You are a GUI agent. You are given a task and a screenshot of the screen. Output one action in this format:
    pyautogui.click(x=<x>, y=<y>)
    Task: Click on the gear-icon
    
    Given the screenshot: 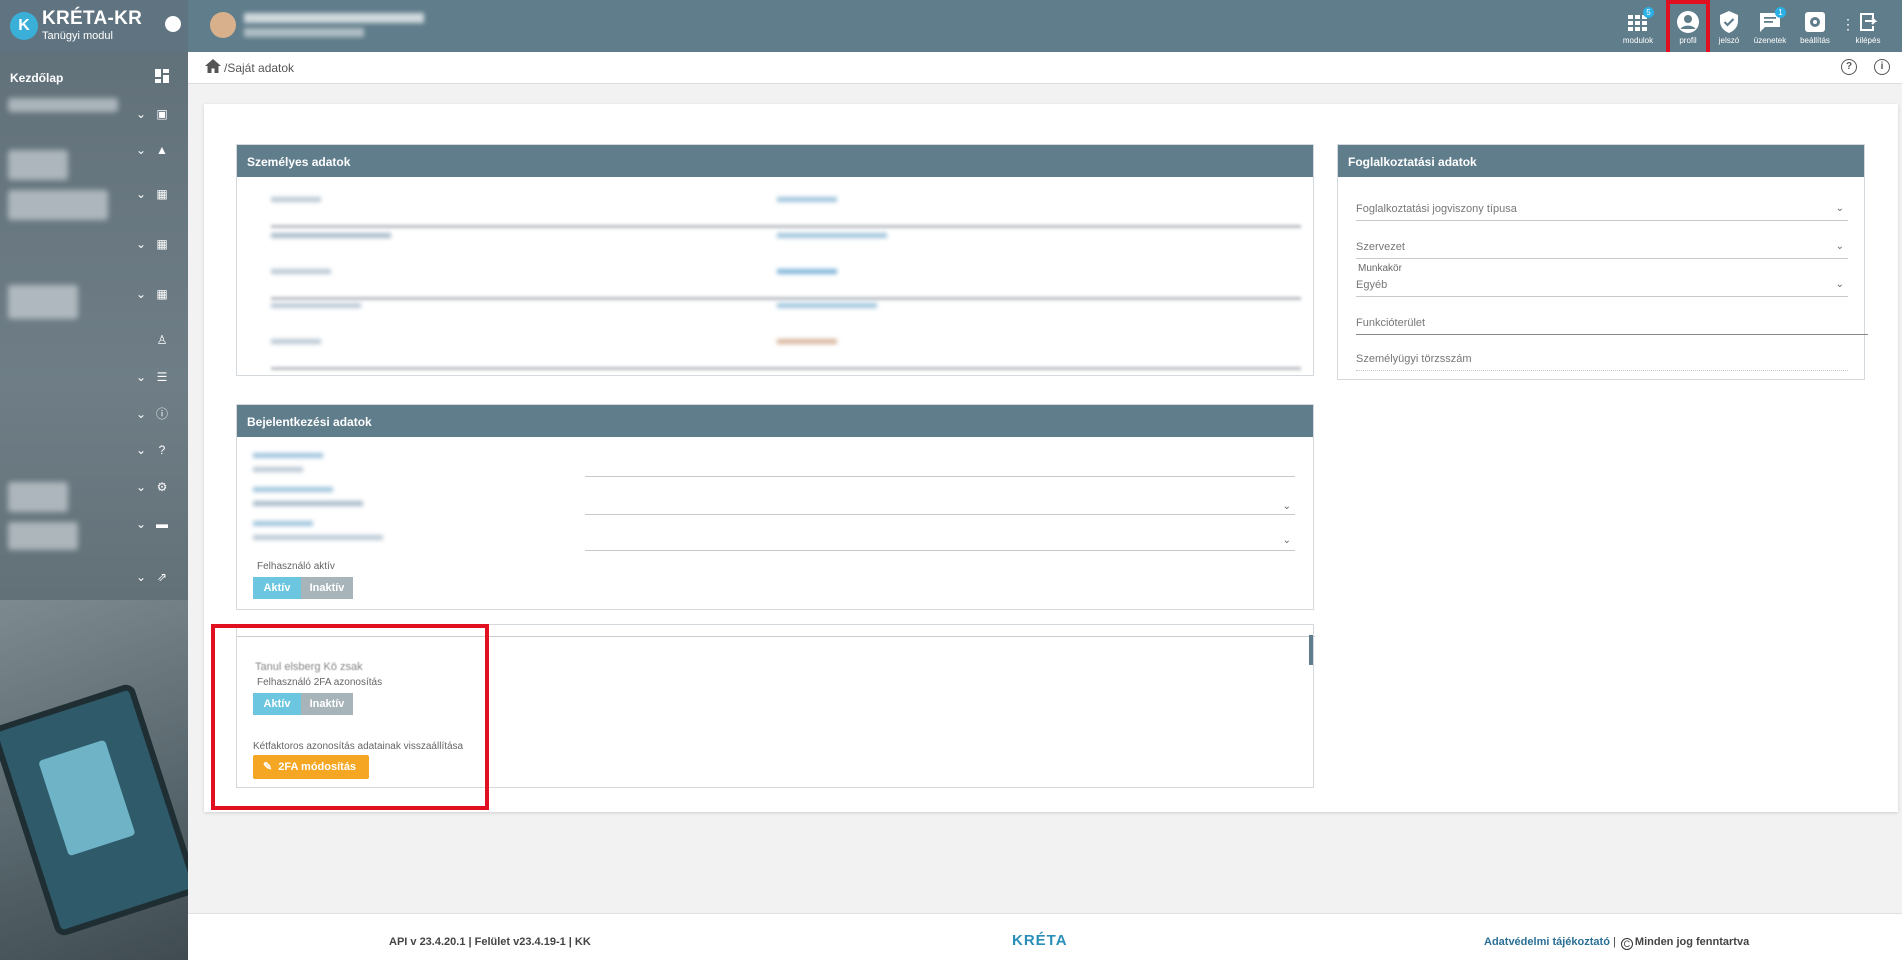 What is the action you would take?
    pyautogui.click(x=1815, y=22)
    